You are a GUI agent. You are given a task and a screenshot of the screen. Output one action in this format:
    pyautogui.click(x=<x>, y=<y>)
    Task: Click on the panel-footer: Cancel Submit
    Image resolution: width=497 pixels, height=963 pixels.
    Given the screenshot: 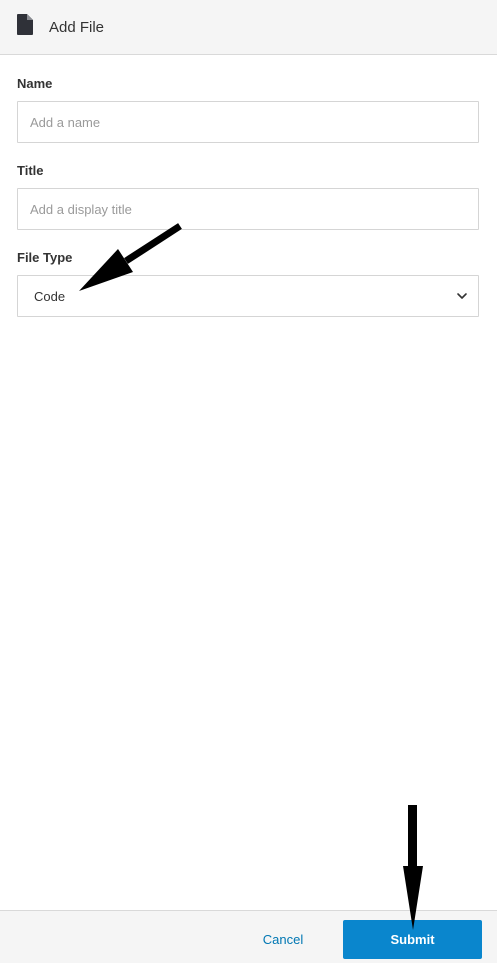 What is the action you would take?
    pyautogui.click(x=248, y=936)
    